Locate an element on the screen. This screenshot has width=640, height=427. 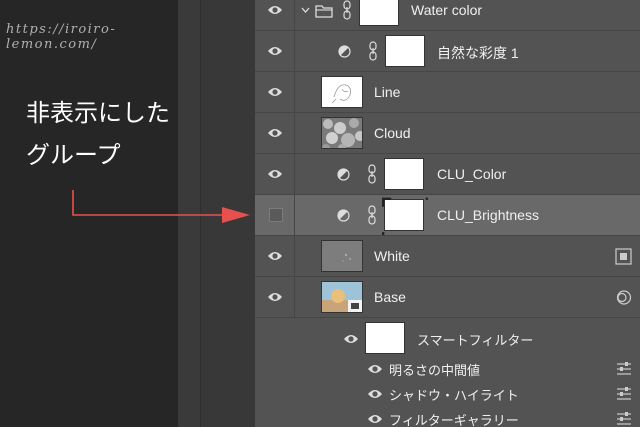
layer-name: Base is located at coordinates (390, 297).